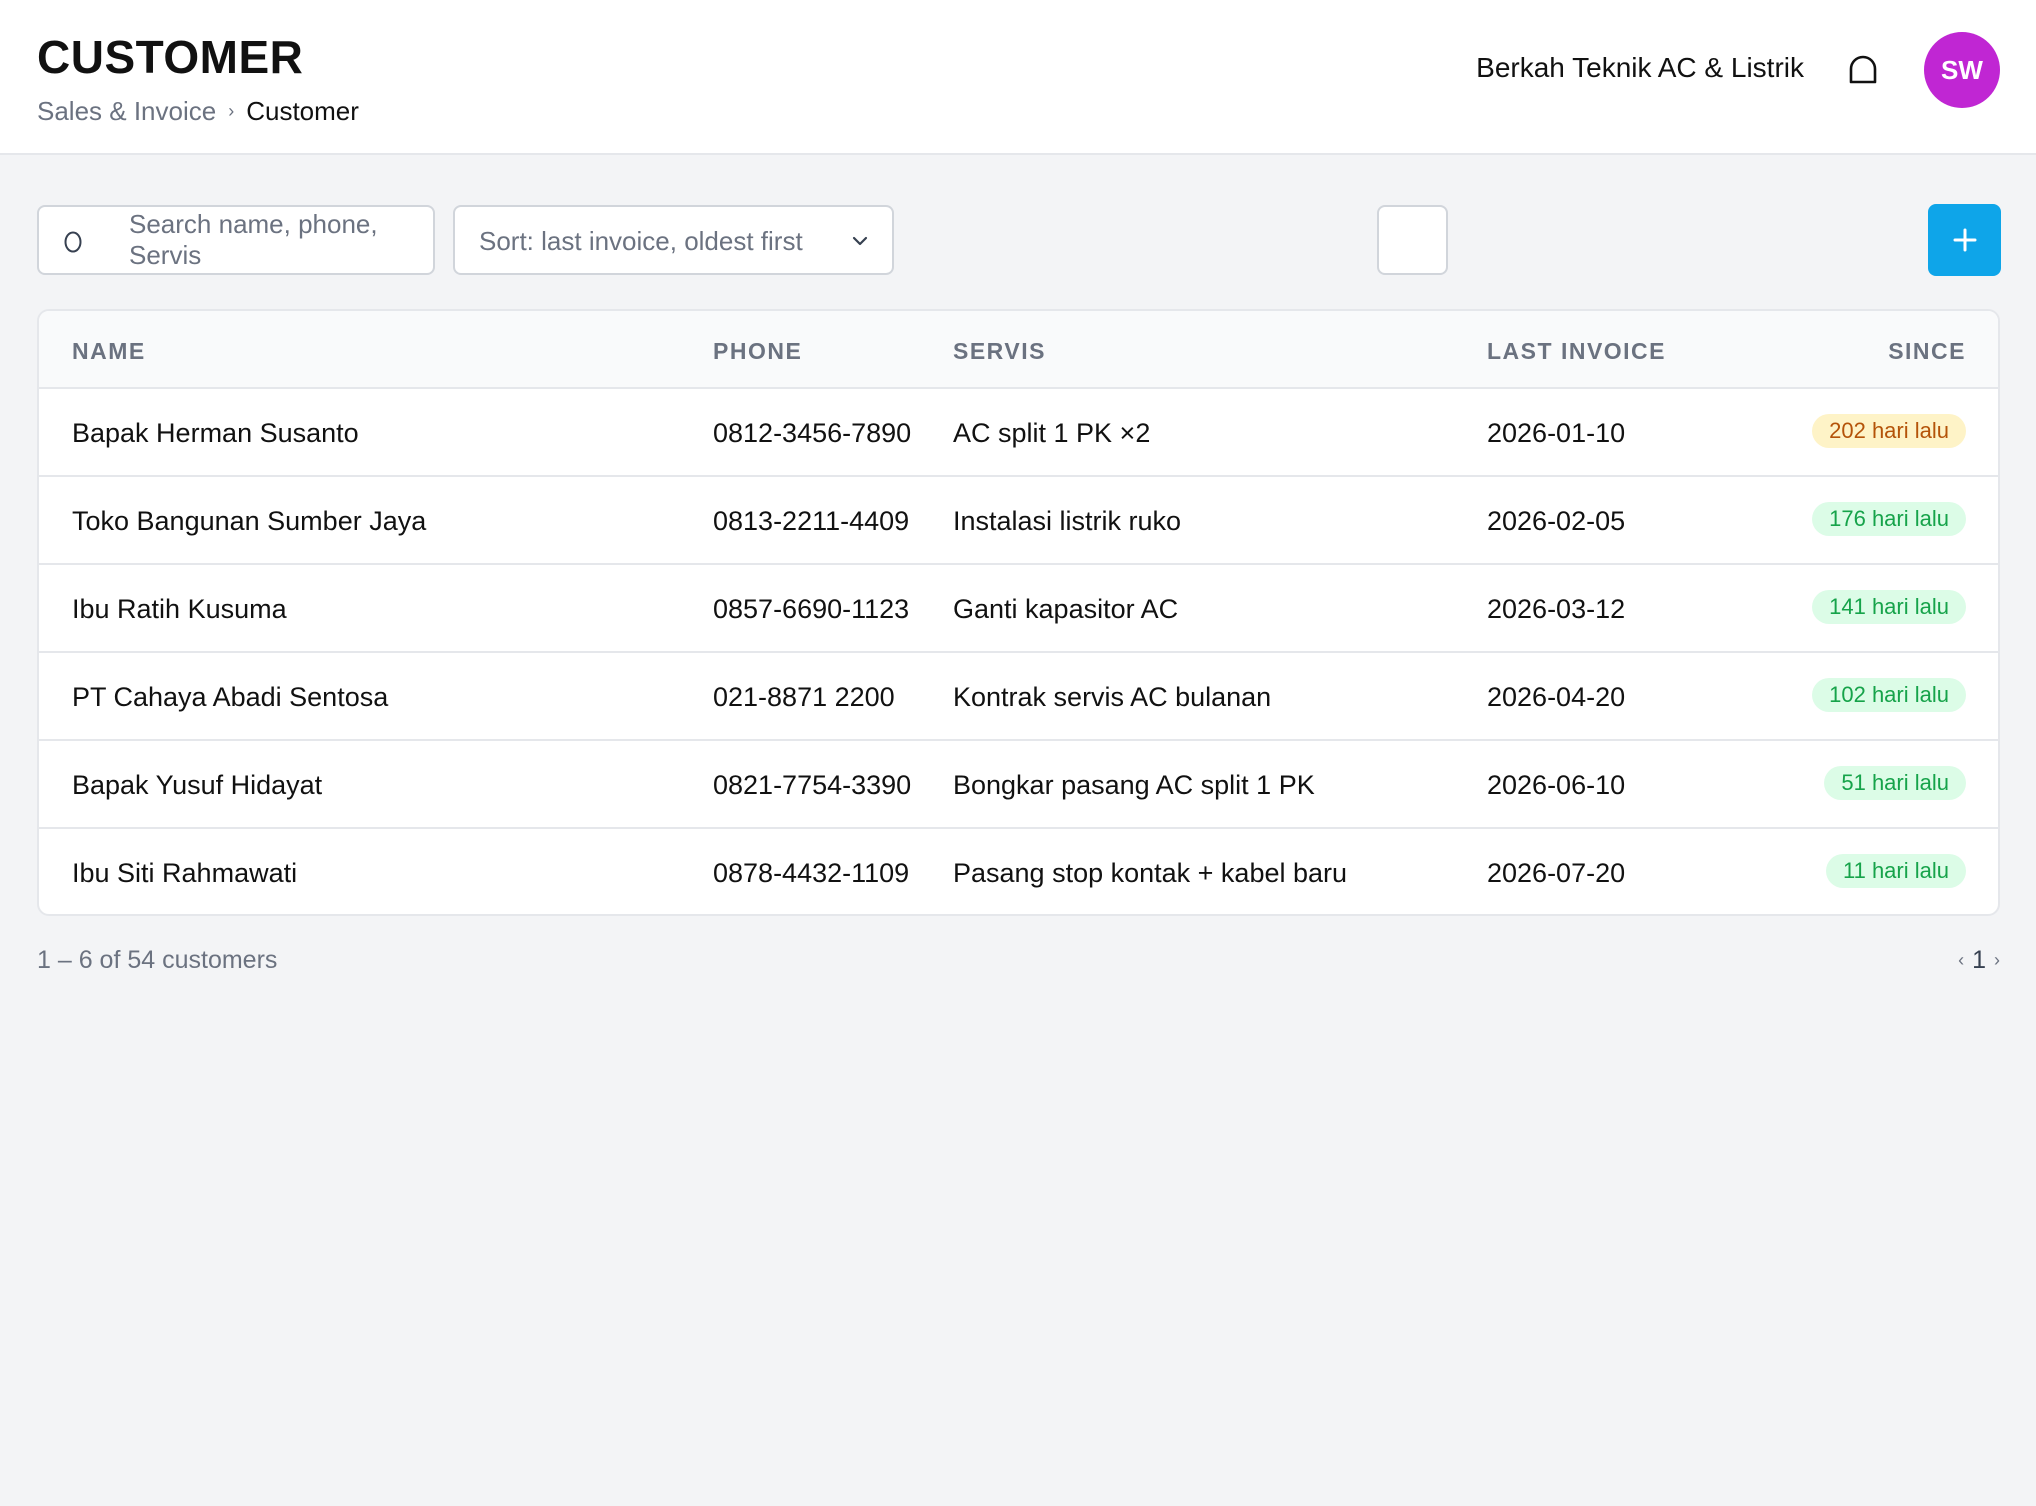 Image resolution: width=2036 pixels, height=1506 pixels. Describe the element at coordinates (157, 960) in the screenshot. I see `pagination-summary: 1 – 6 of 54 customers` at that location.